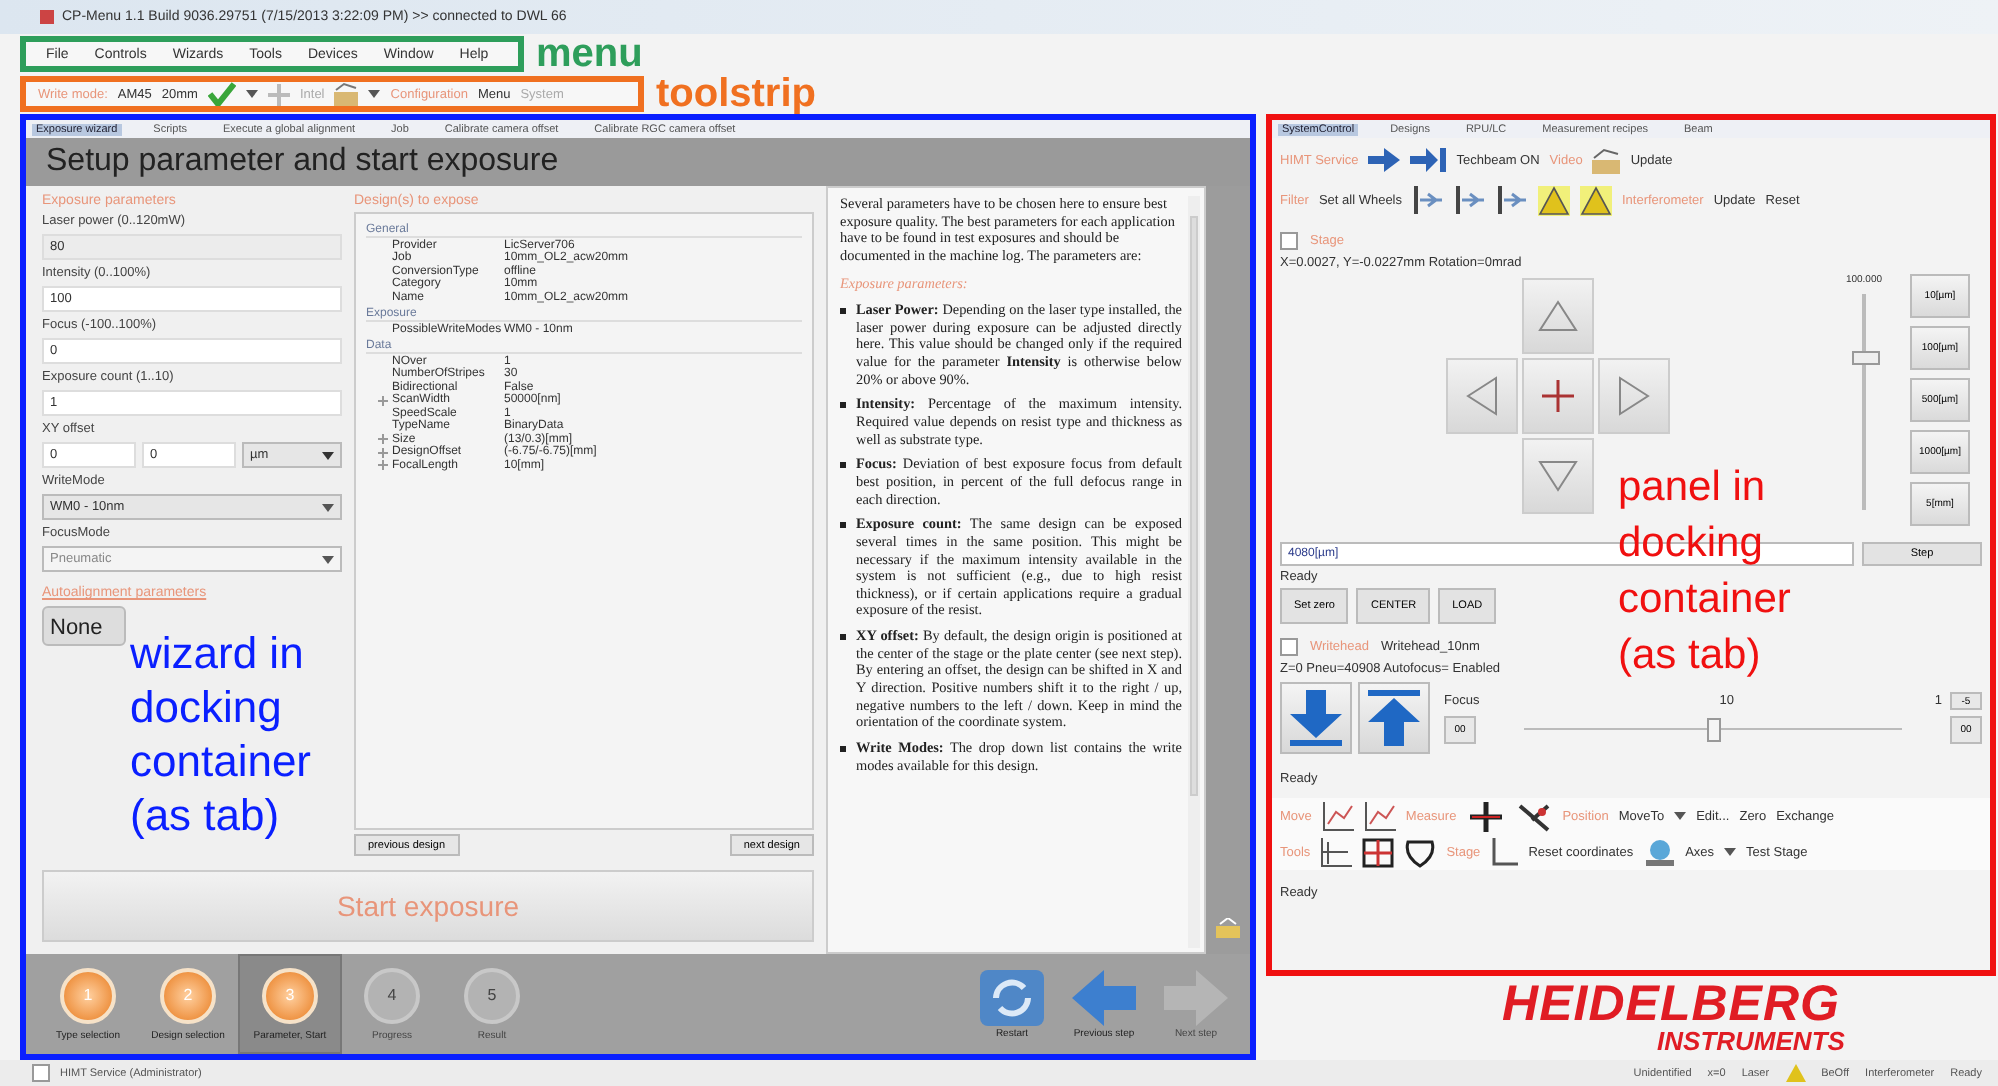  Describe the element at coordinates (222, 734) in the screenshot. I see `annotation-label: wizard in docking container (as tab)` at that location.